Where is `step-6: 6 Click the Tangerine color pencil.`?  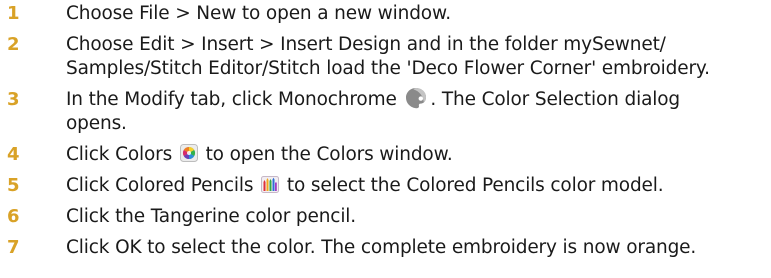 step-6: 6 Click the Tangerine color pencil. is located at coordinates (385, 217).